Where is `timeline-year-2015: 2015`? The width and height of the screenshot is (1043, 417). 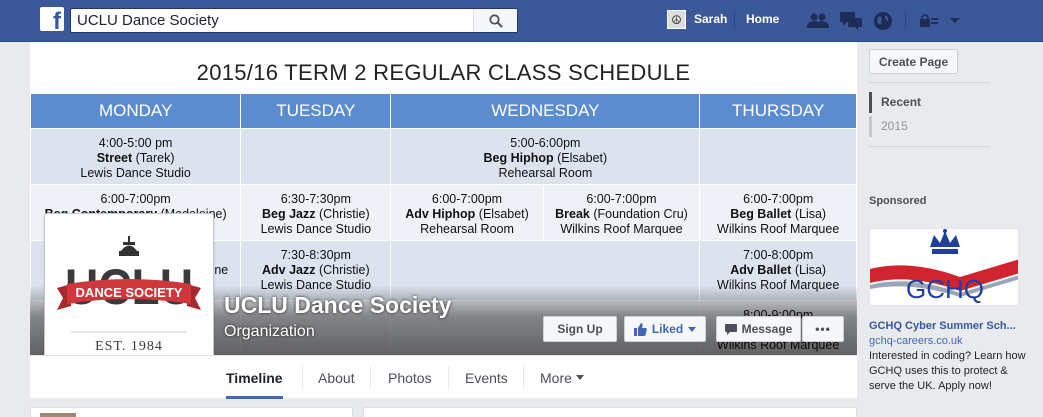
timeline-year-2015: 2015 is located at coordinates (888, 126).